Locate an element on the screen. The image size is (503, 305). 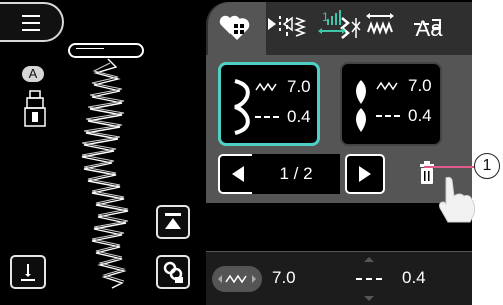
needle-position-button is located at coordinates (28, 272).